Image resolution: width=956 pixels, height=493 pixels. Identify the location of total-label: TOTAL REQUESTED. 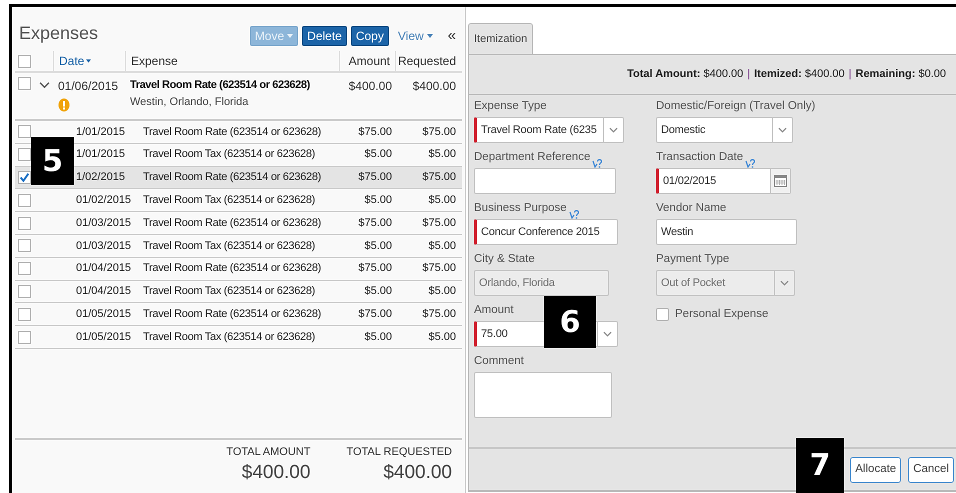
(399, 452).